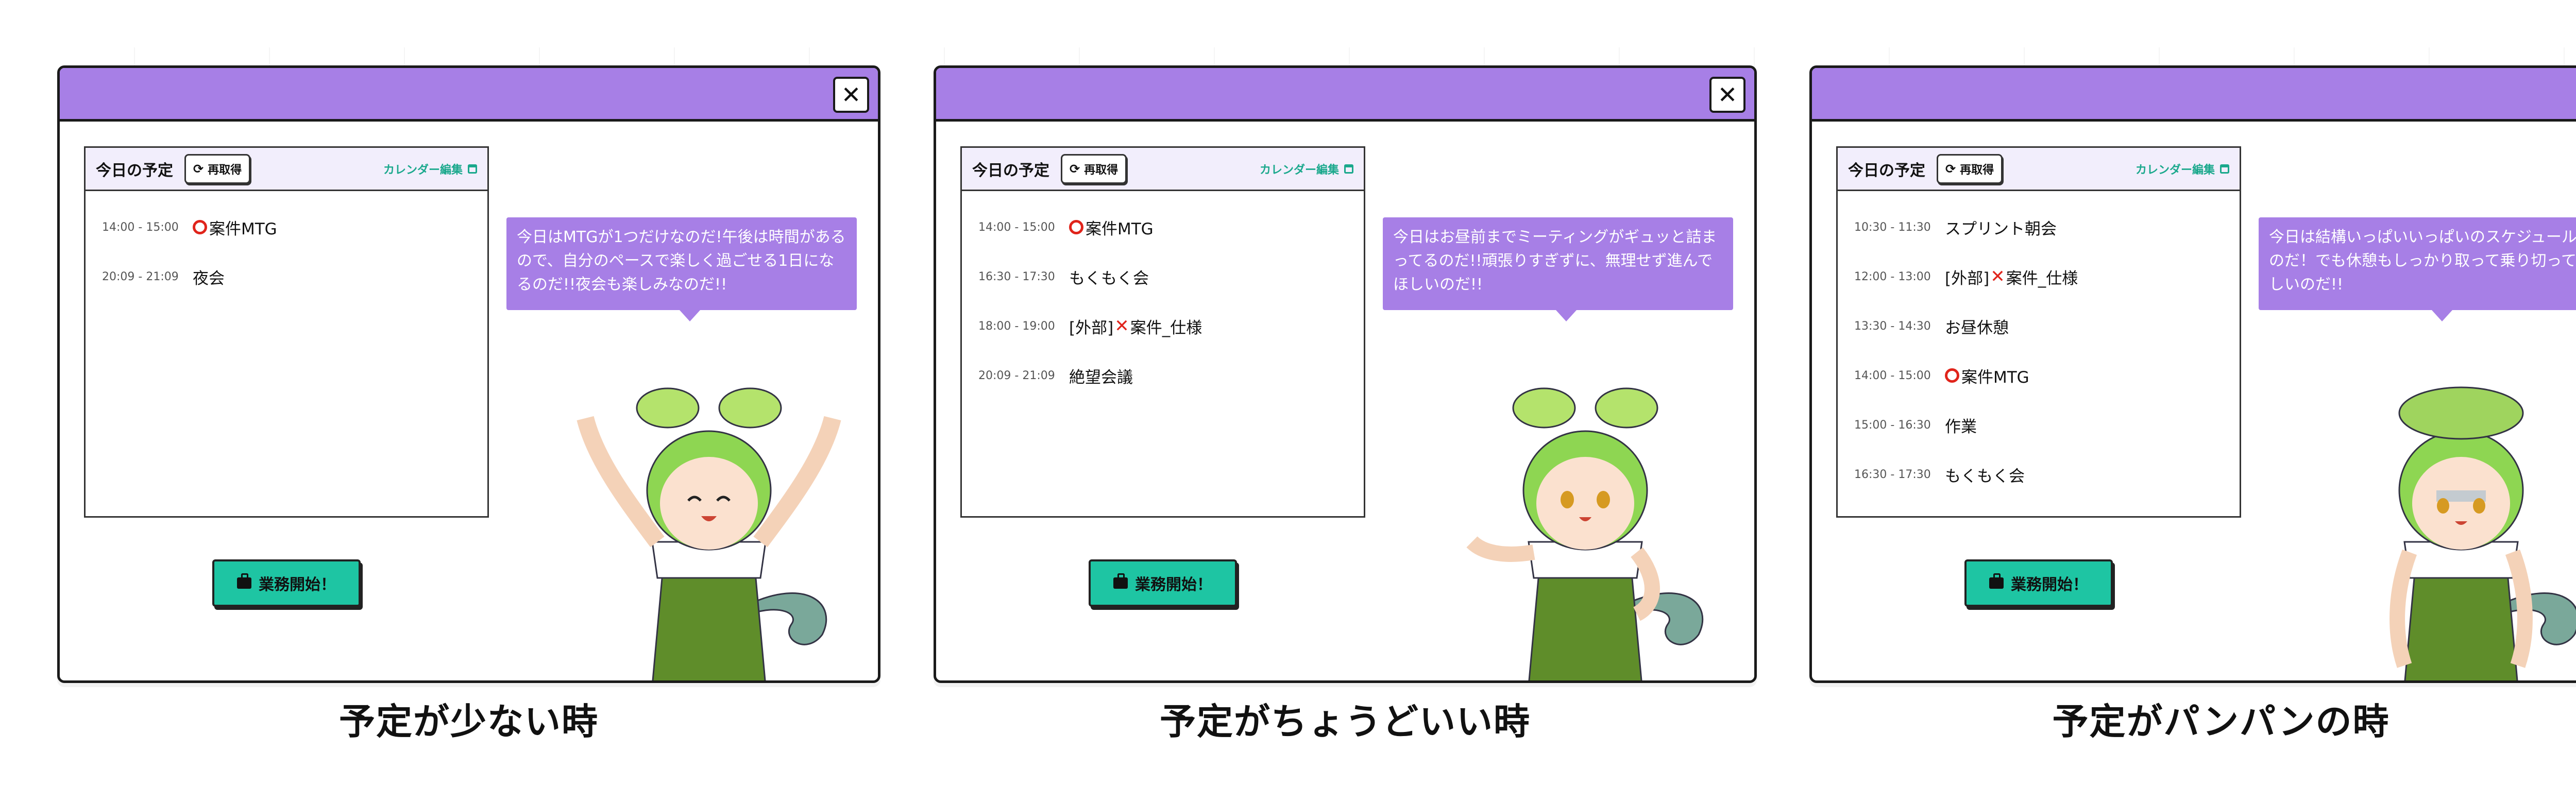 Image resolution: width=2576 pixels, height=802 pixels. I want to click on schedule-item-title: もくもく会, so click(1109, 276).